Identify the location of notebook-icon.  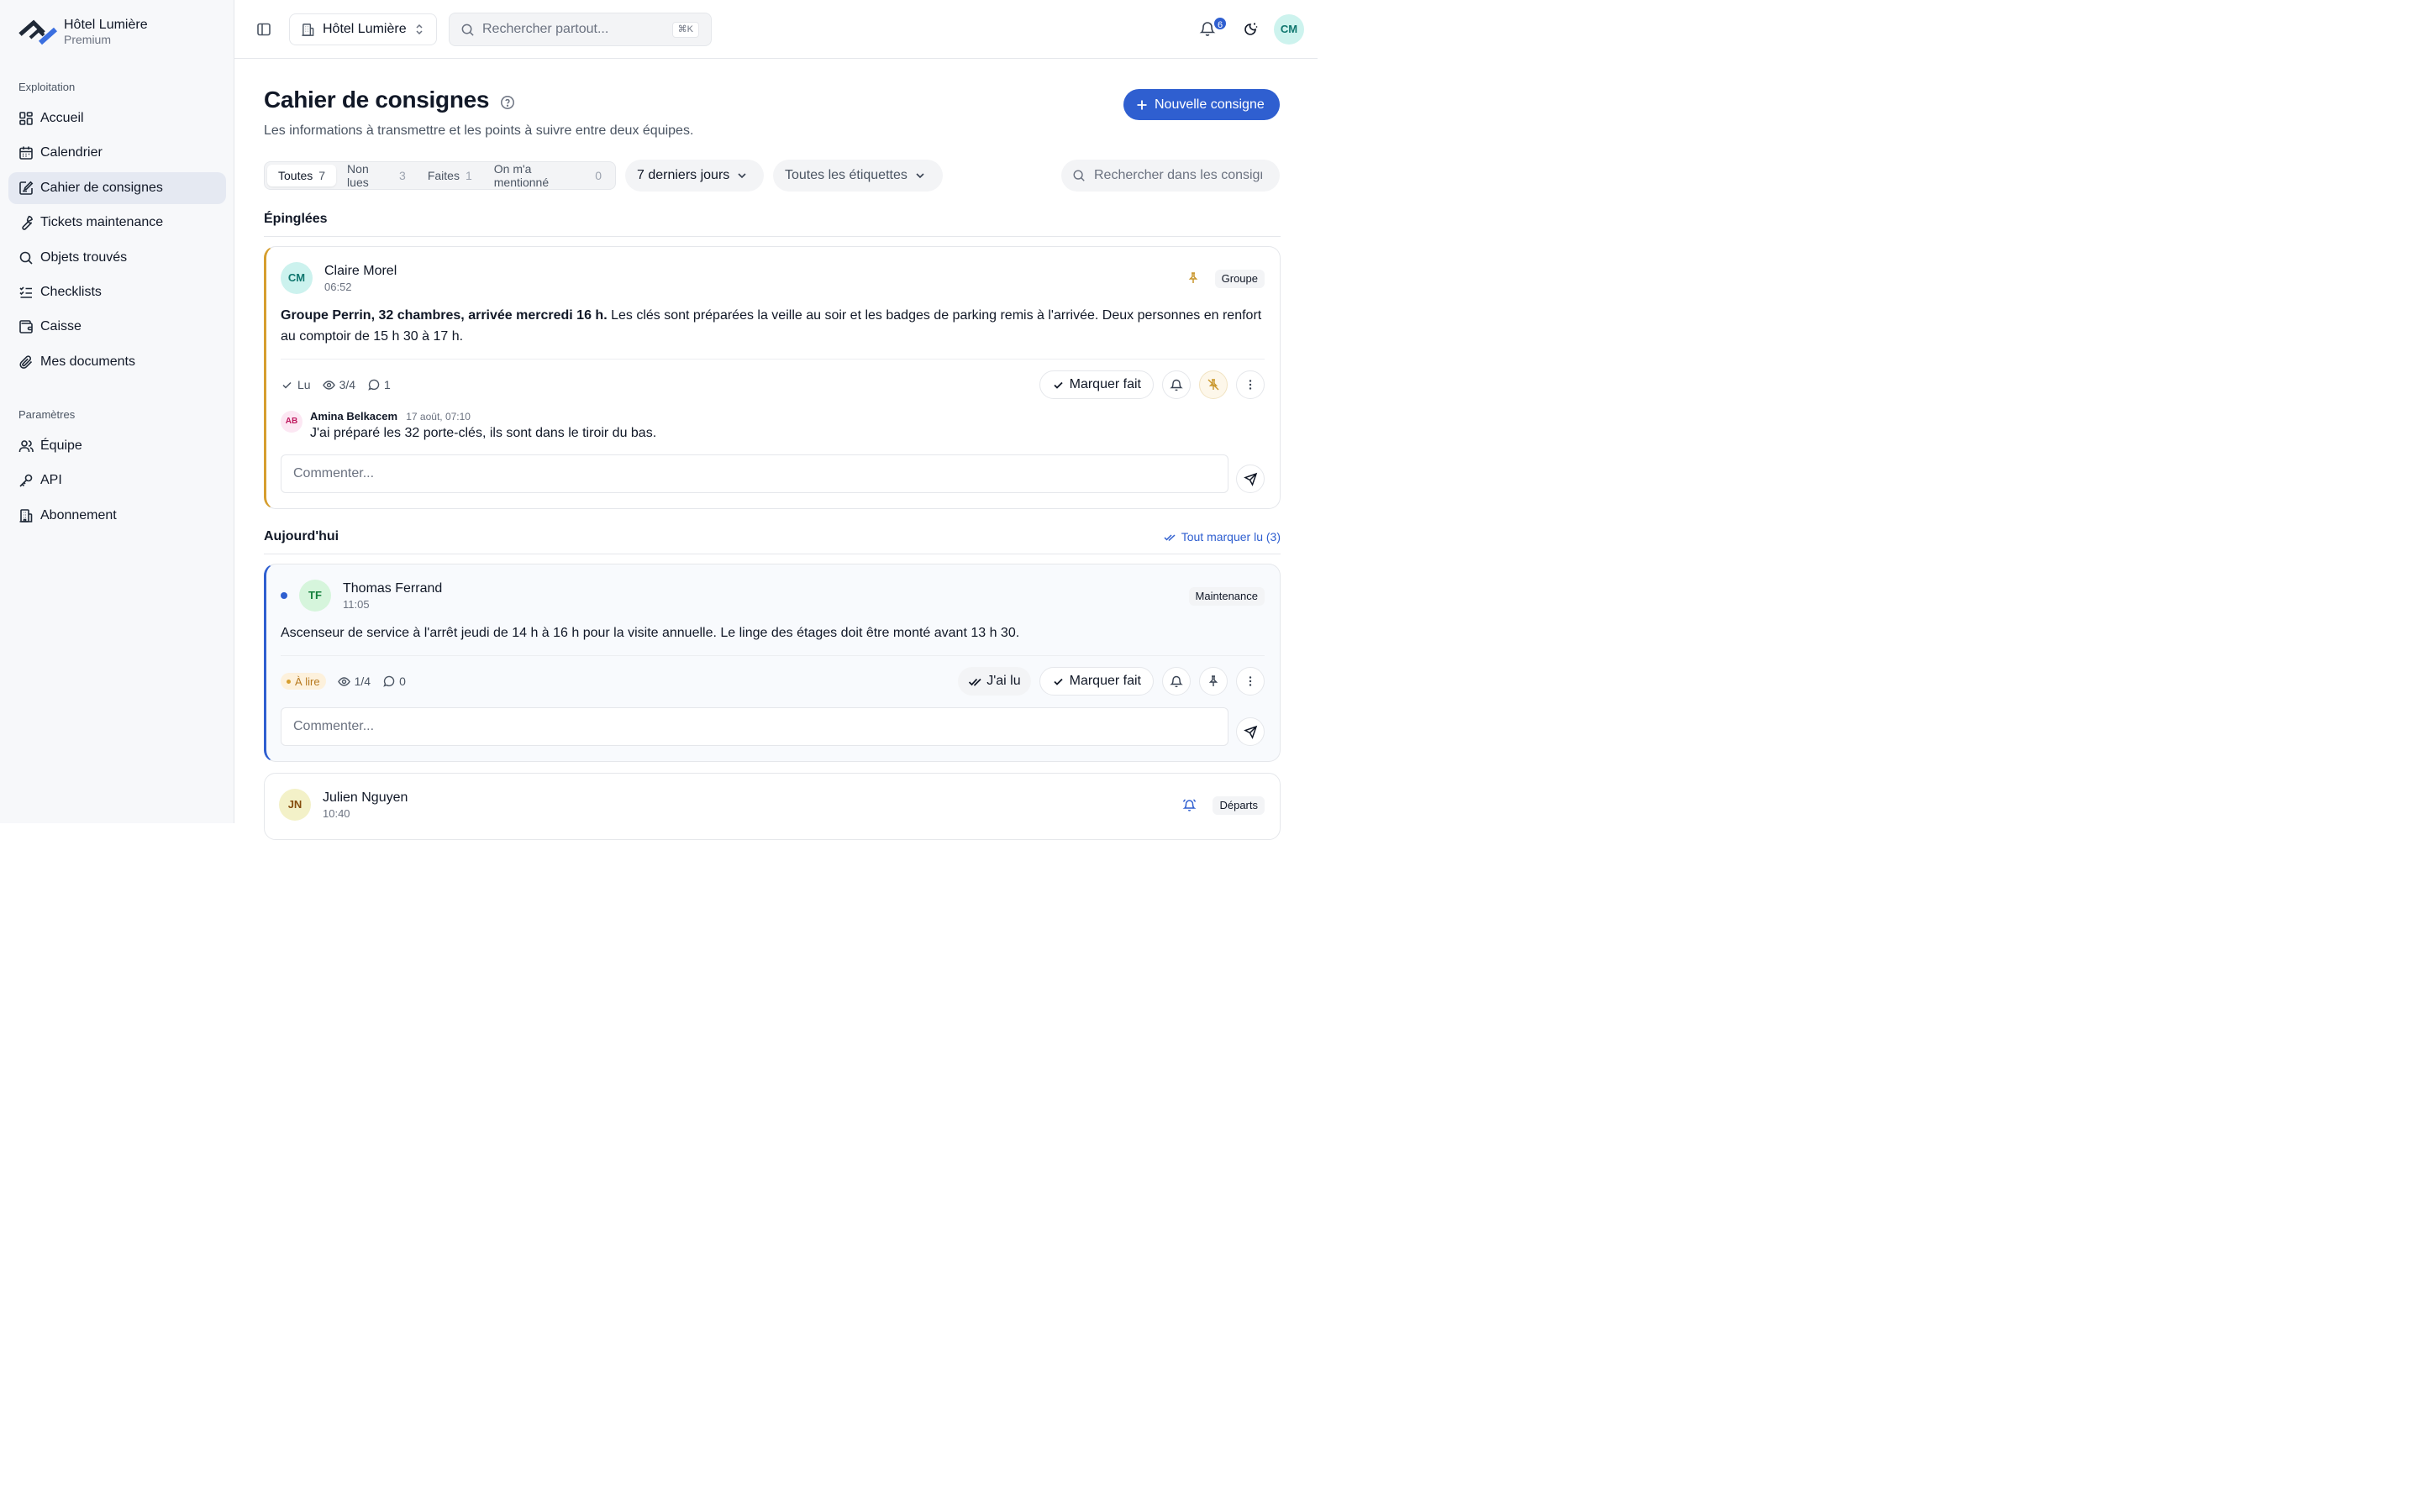
(26, 188).